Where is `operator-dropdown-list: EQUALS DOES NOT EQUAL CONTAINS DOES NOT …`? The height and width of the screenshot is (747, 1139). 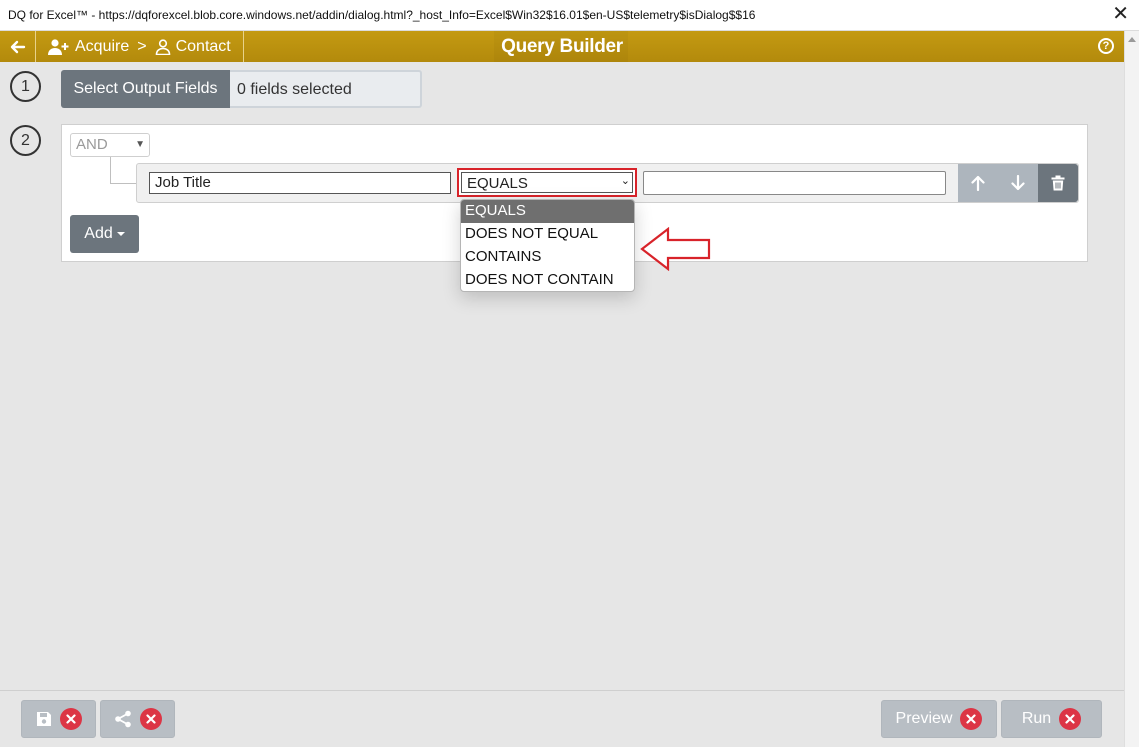 operator-dropdown-list: EQUALS DOES NOT EQUAL CONTAINS DOES NOT … is located at coordinates (547, 245).